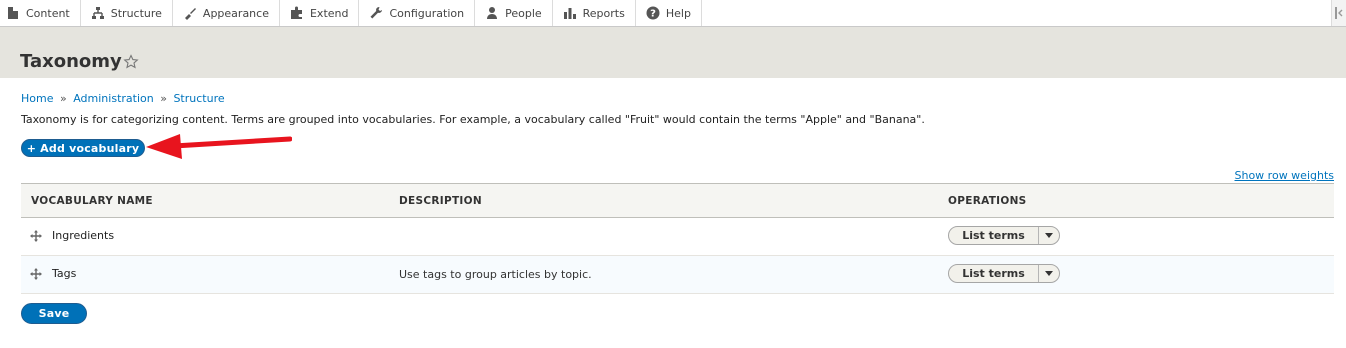  Describe the element at coordinates (219, 146) in the screenshot. I see `annotation-arrow` at that location.